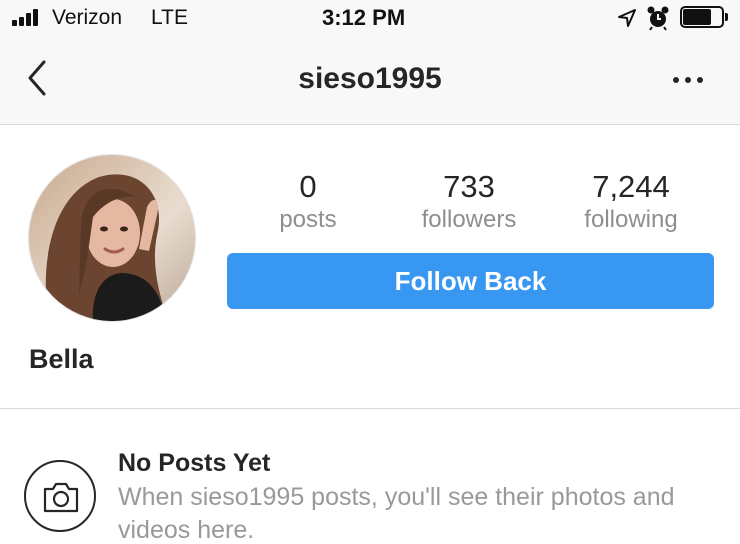 The height and width of the screenshot is (544, 740). Describe the element at coordinates (658, 18) in the screenshot. I see `alarm-icon` at that location.